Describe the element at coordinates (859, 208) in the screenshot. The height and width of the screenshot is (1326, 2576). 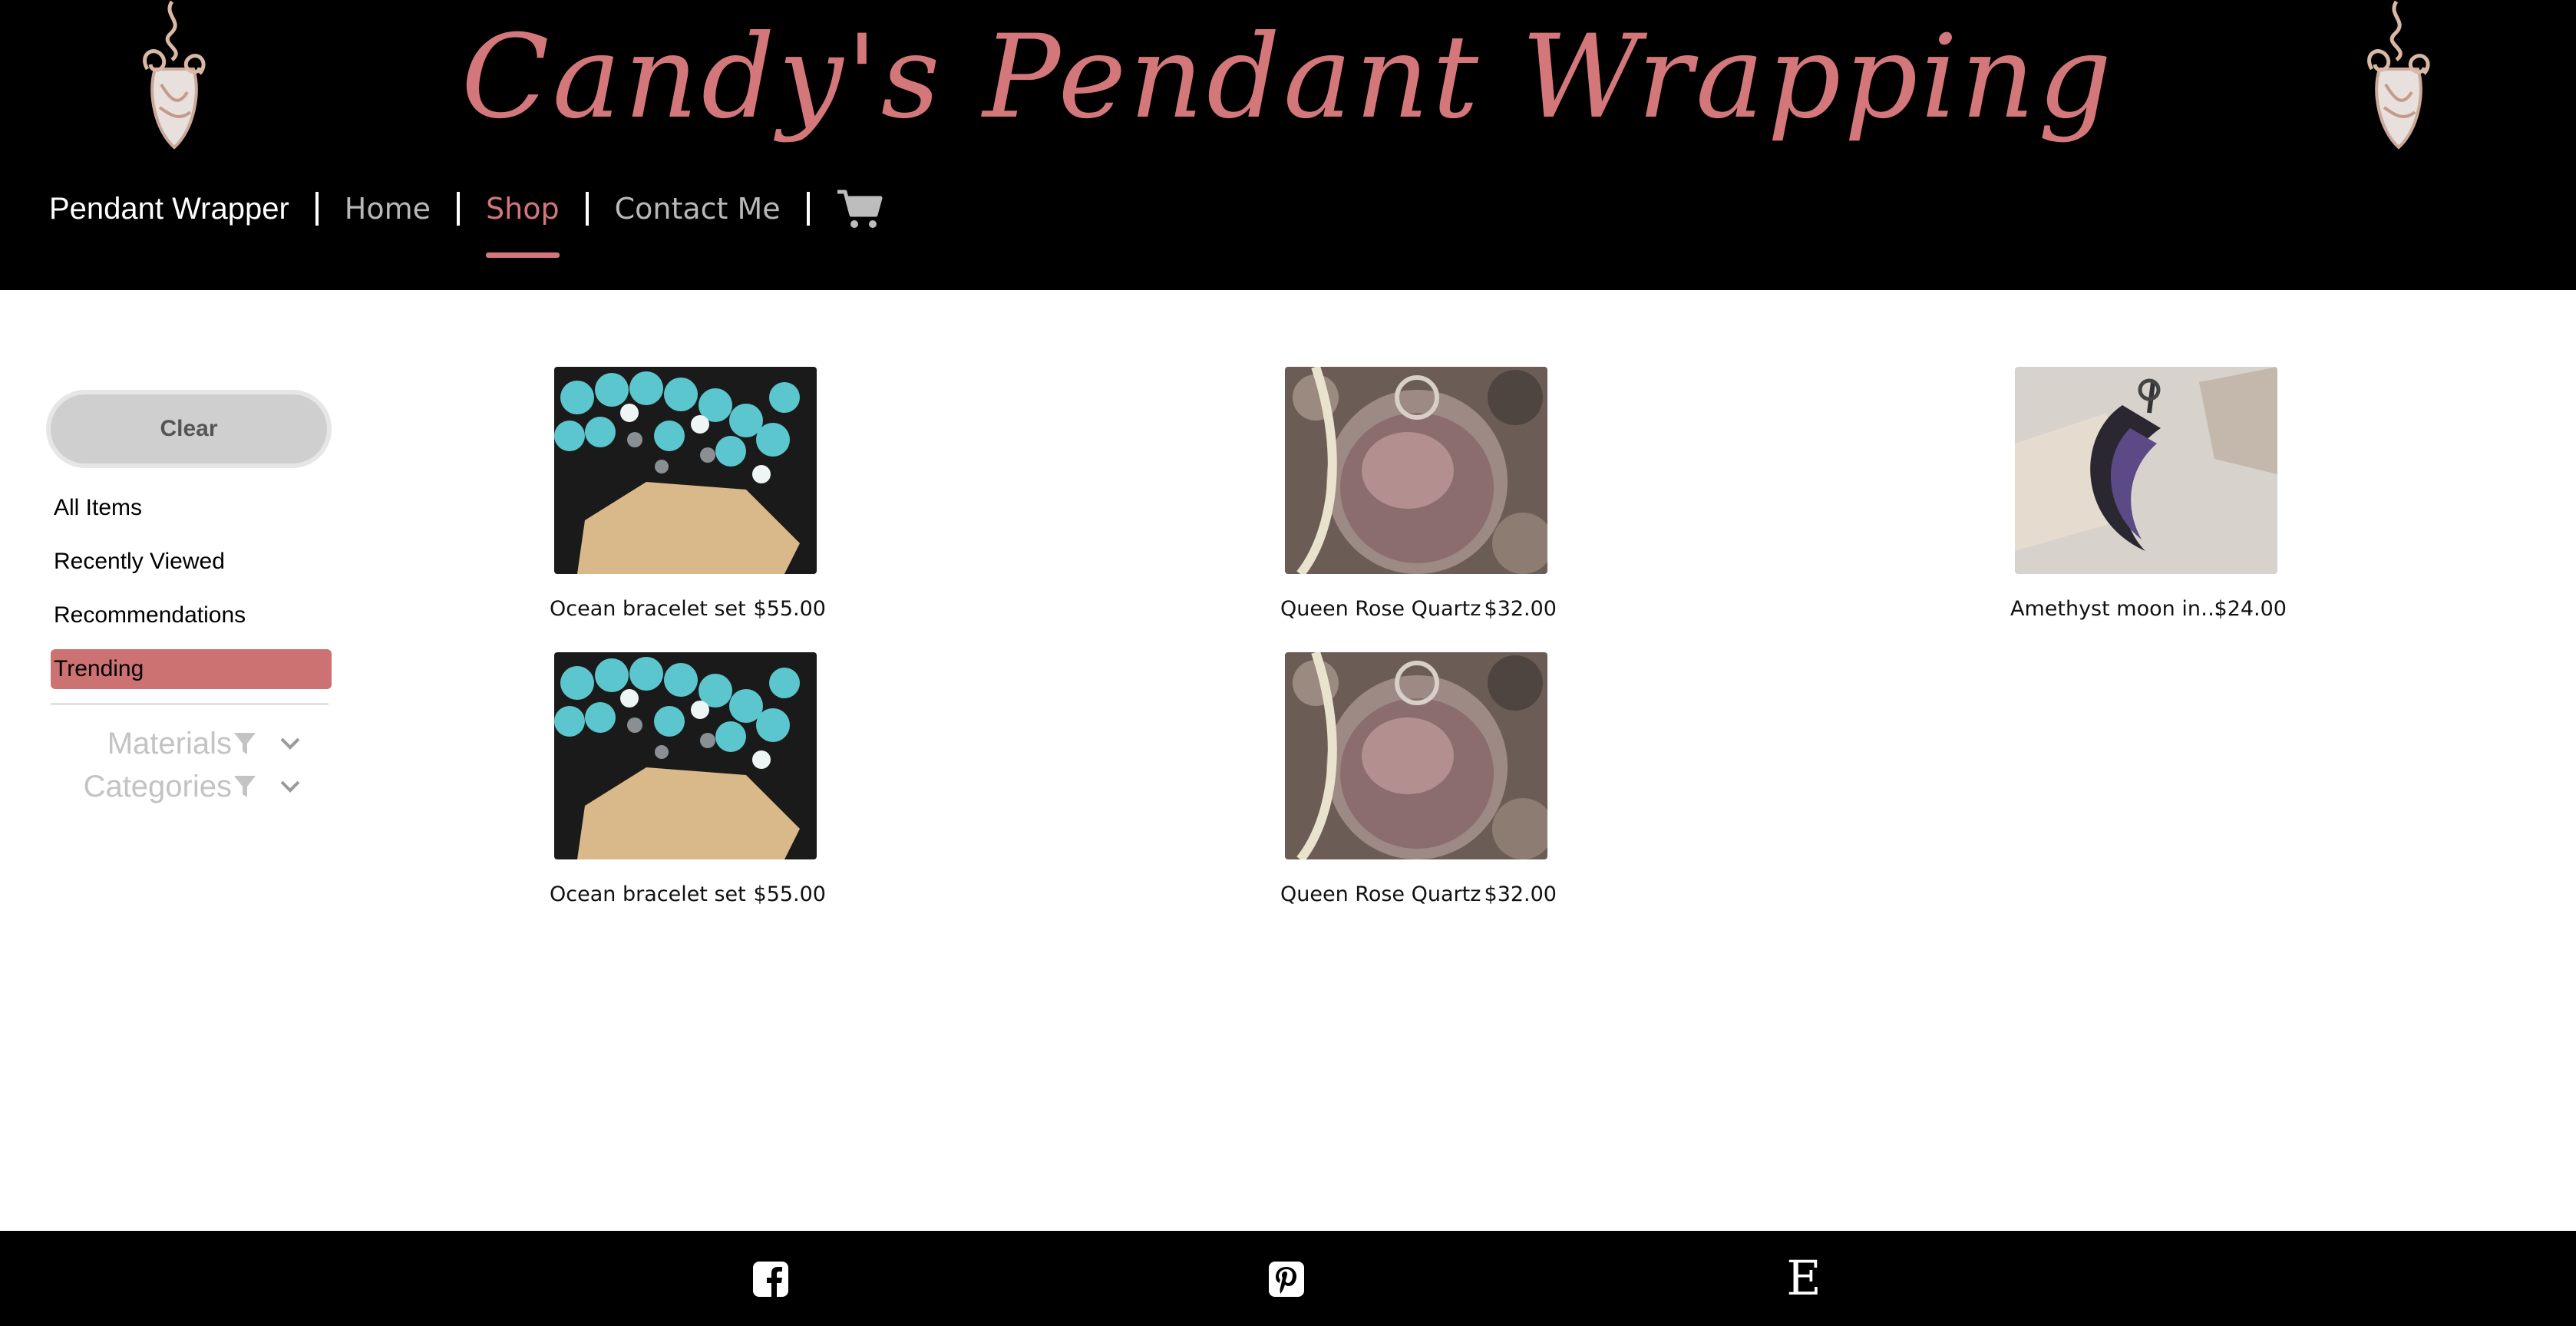
I see `shopping-cart-icon` at that location.